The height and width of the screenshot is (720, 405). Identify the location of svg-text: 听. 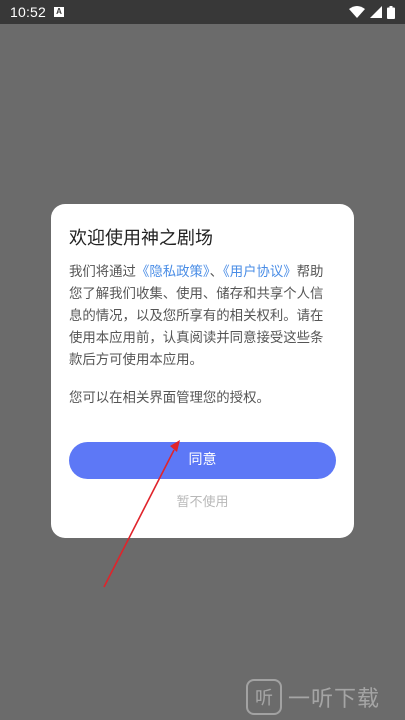
(264, 698).